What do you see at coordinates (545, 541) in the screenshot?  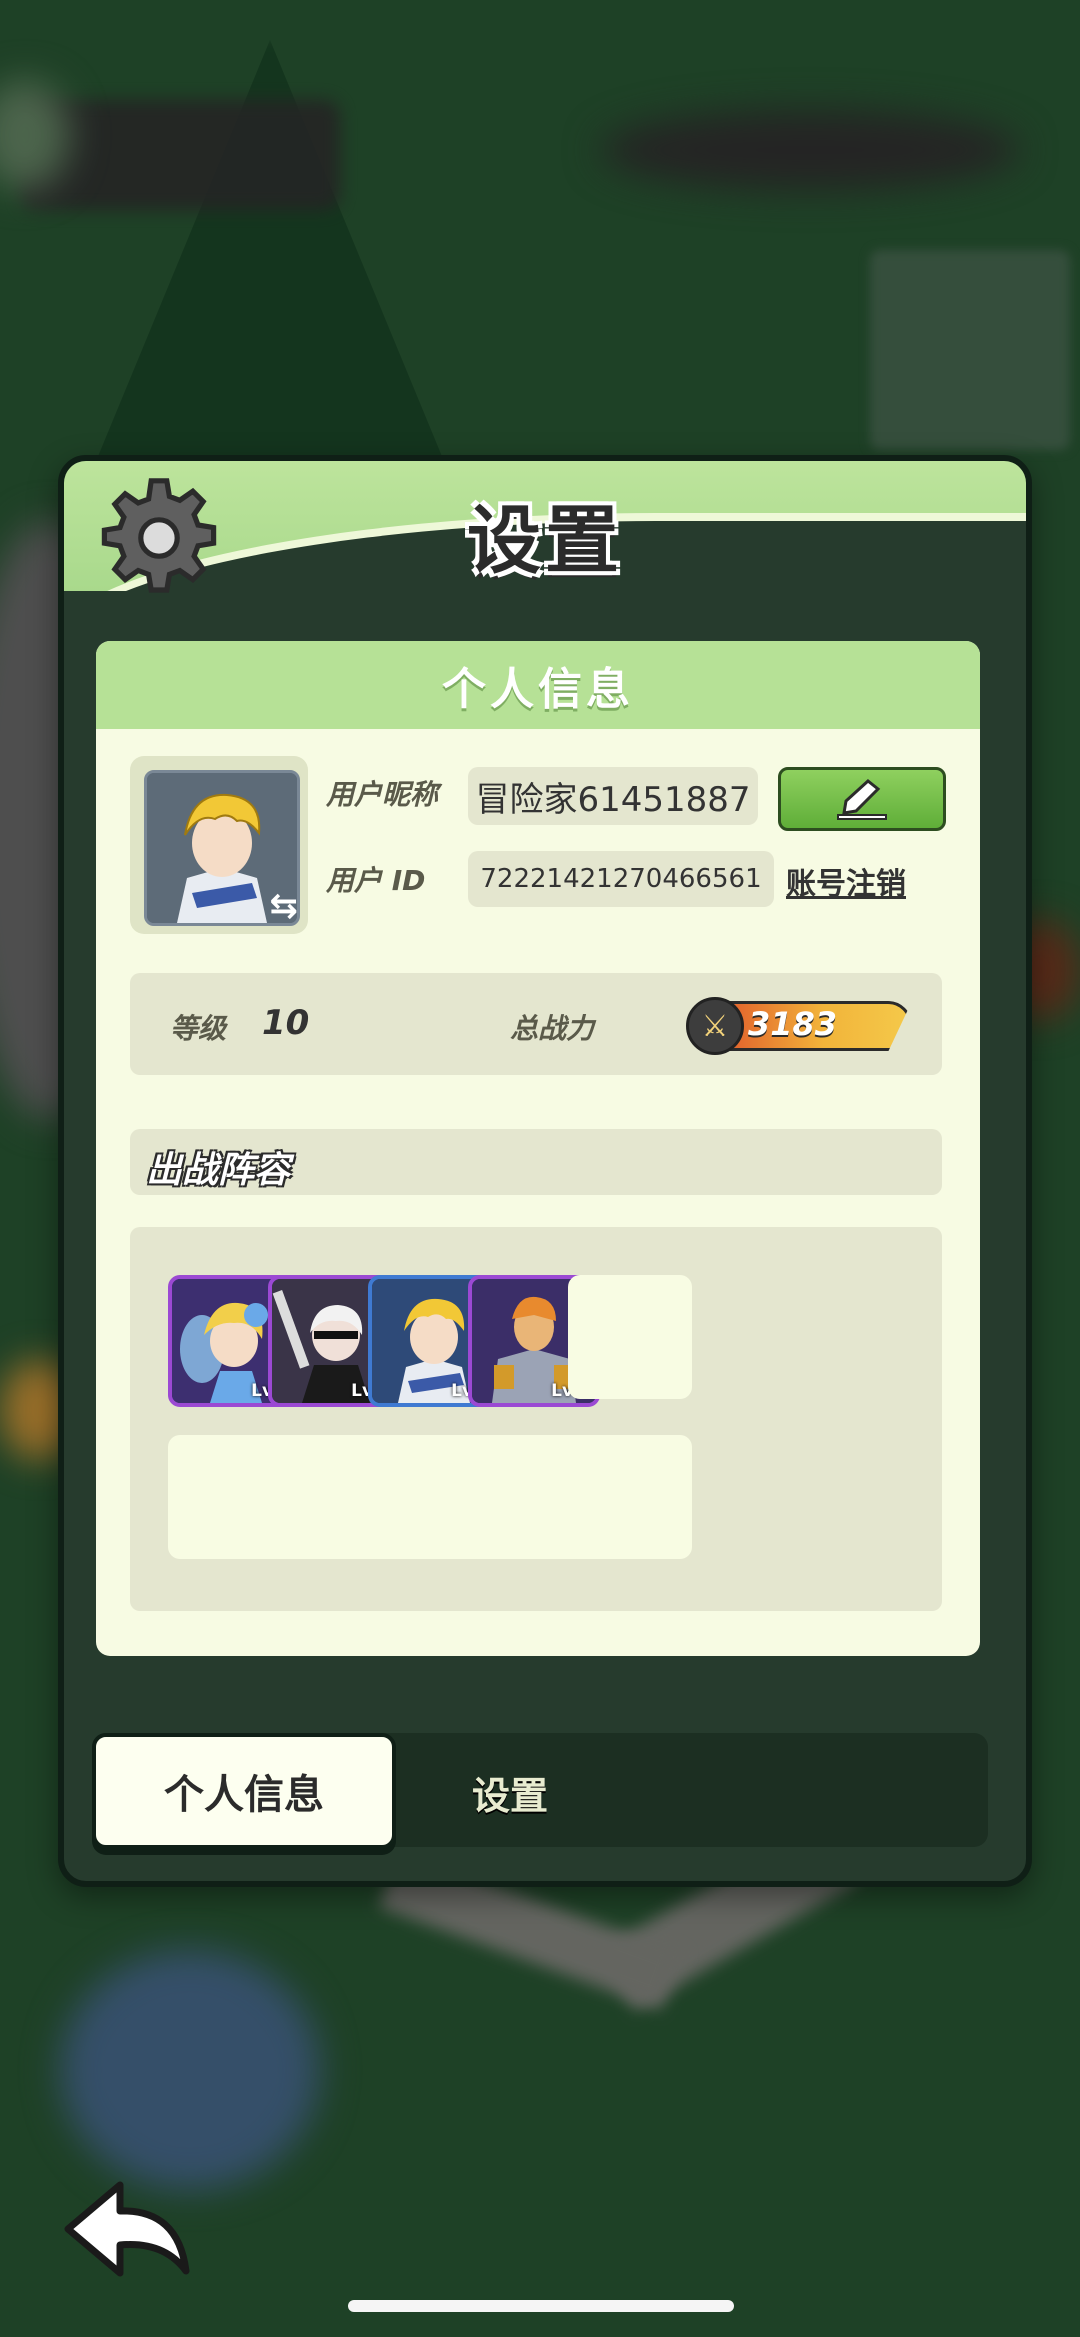 I see `panel-title: 设置` at bounding box center [545, 541].